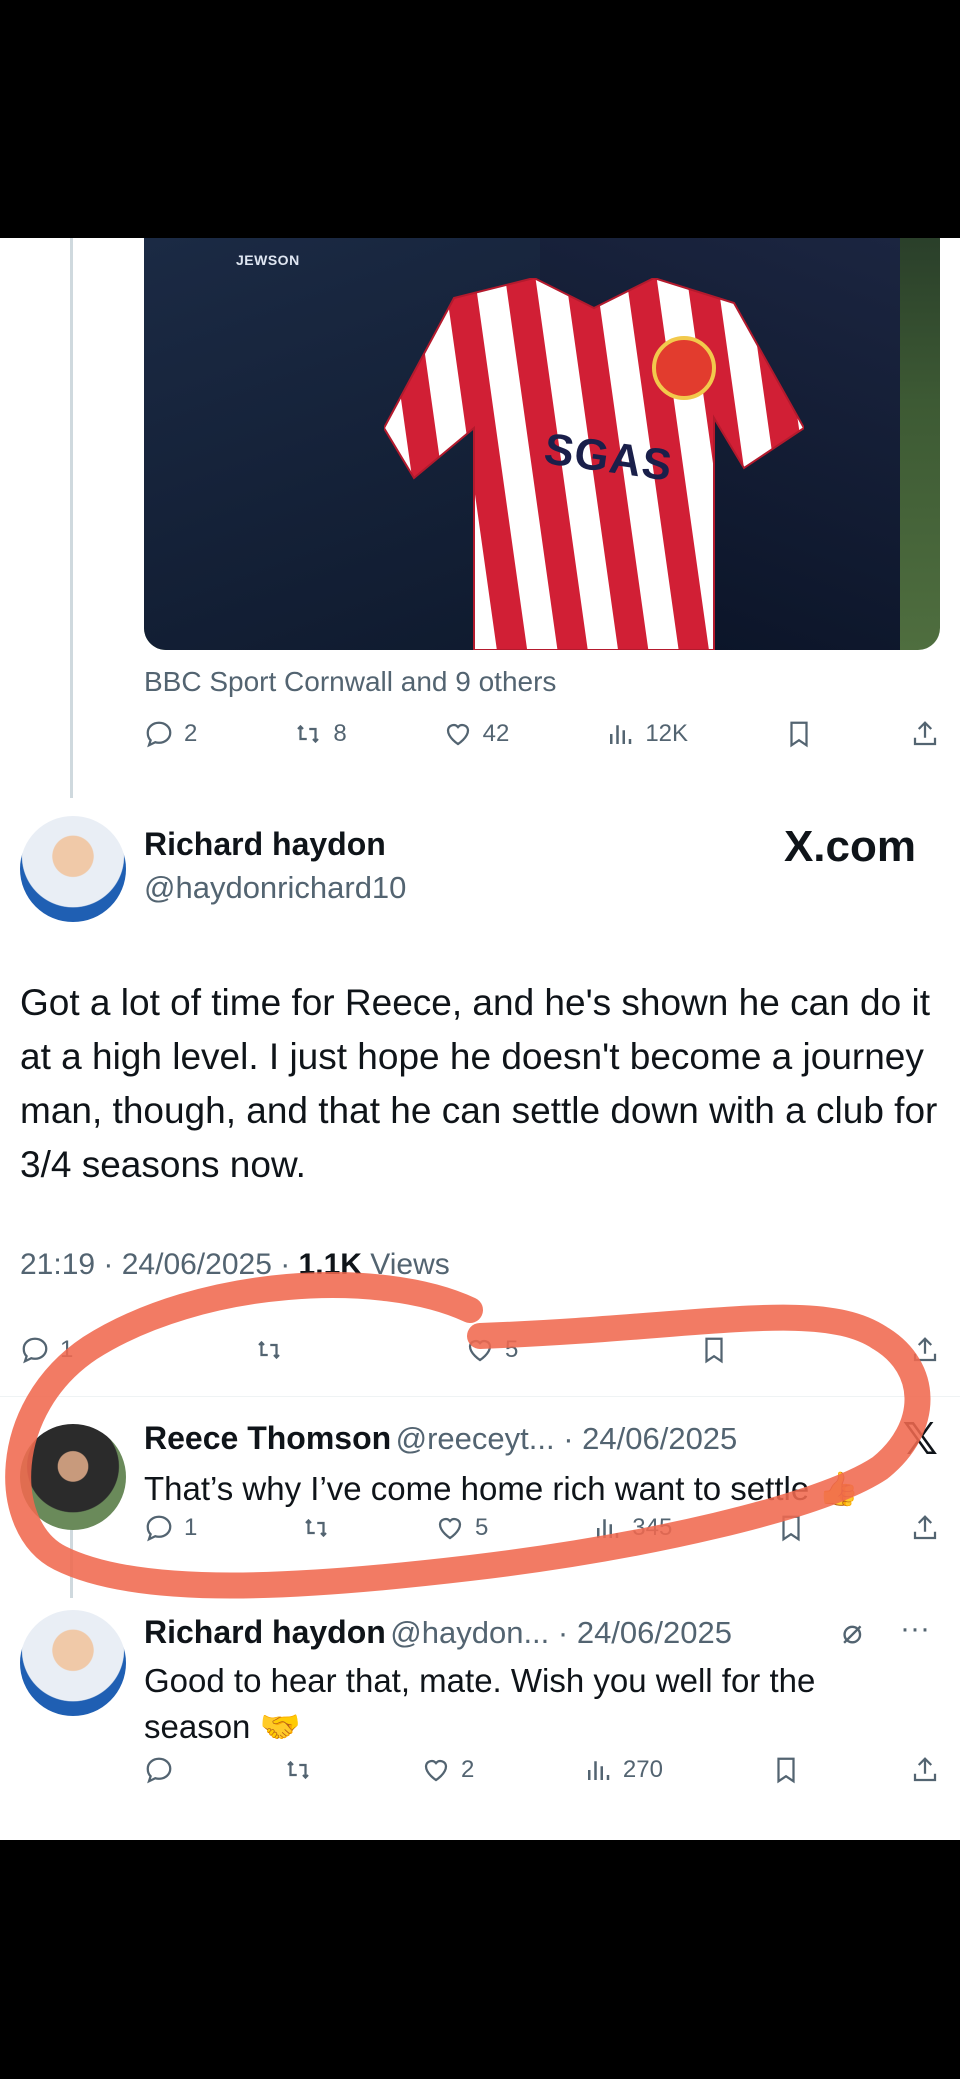  I want to click on like-button: 42, so click(476, 734).